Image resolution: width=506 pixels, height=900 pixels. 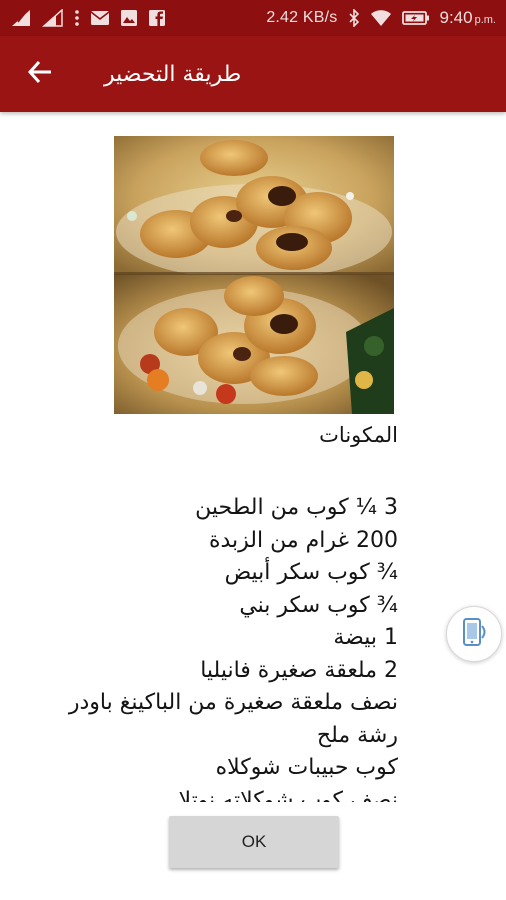 What do you see at coordinates (173, 74) in the screenshot?
I see `page-title: طريقة التحضير` at bounding box center [173, 74].